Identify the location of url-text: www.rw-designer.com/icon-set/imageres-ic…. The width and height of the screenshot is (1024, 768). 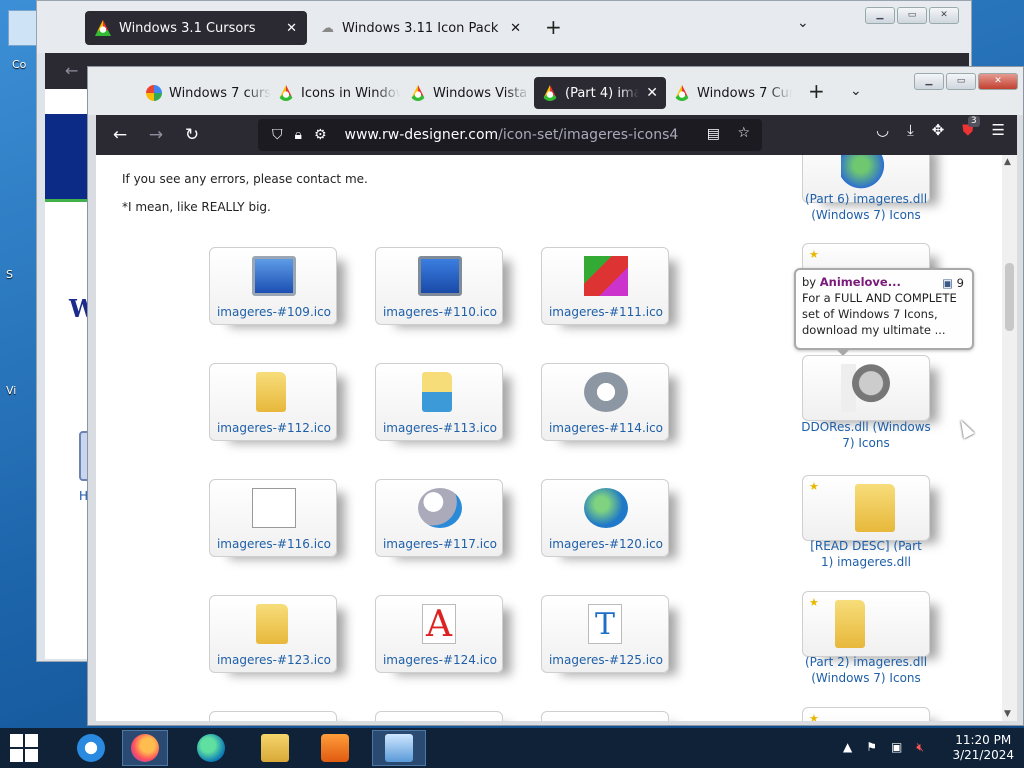
(512, 135).